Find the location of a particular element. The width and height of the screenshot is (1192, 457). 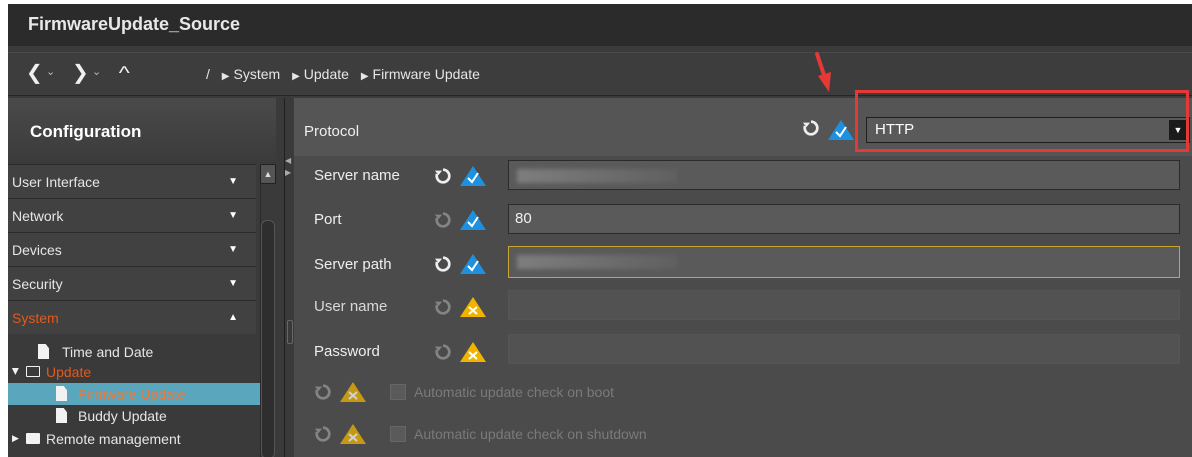

user-name-field is located at coordinates (844, 305).